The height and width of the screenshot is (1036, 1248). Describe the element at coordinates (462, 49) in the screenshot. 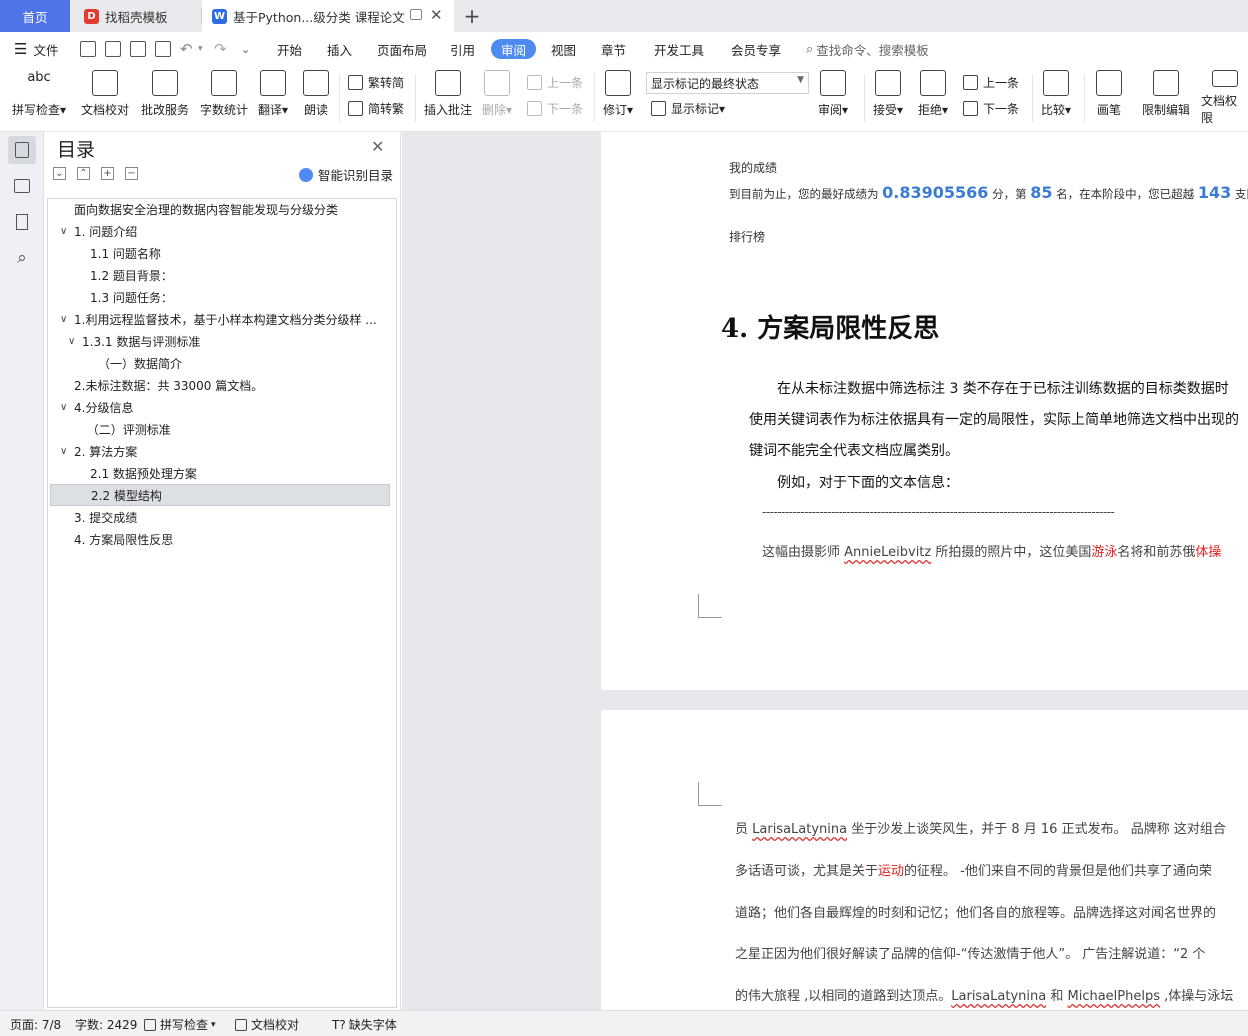

I see `menu-references: 引用` at that location.